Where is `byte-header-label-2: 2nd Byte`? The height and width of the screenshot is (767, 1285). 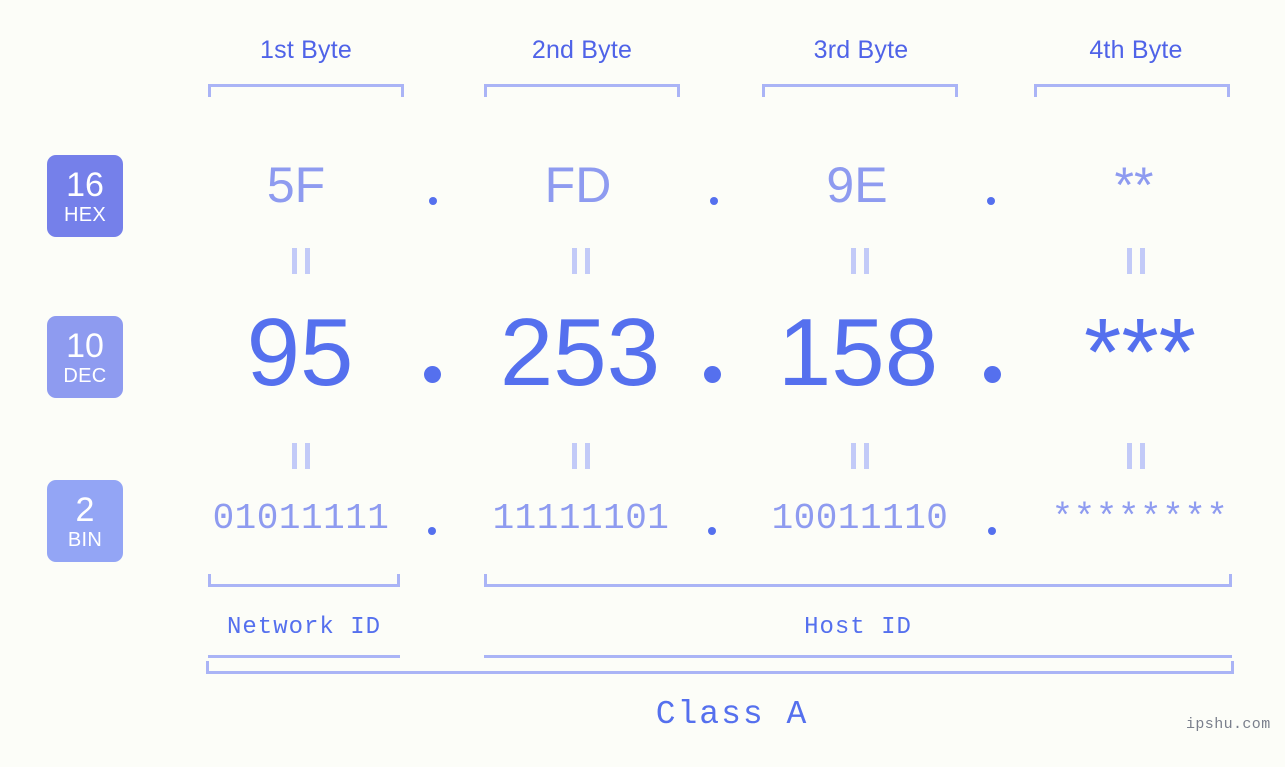 byte-header-label-2: 2nd Byte is located at coordinates (582, 50).